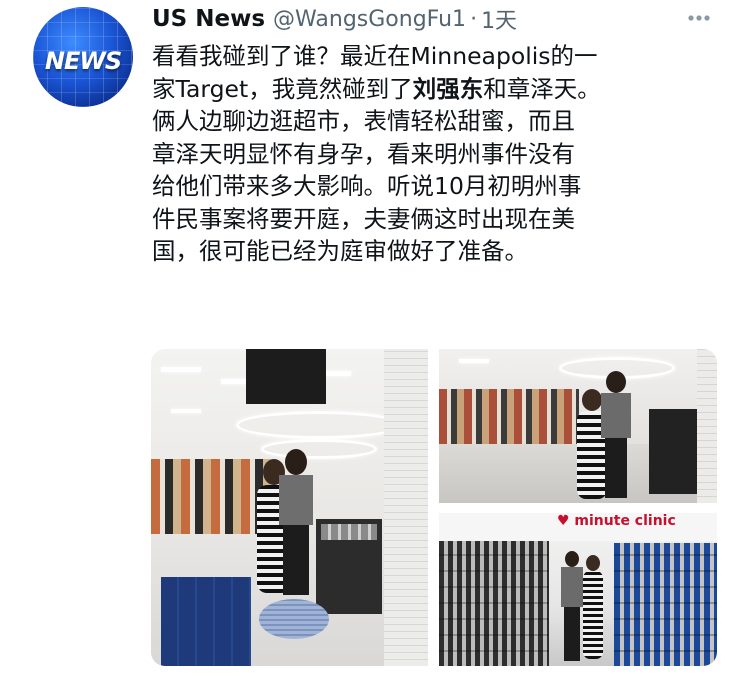 This screenshot has width=750, height=676. What do you see at coordinates (593, 608) in the screenshot?
I see `woman-figure` at bounding box center [593, 608].